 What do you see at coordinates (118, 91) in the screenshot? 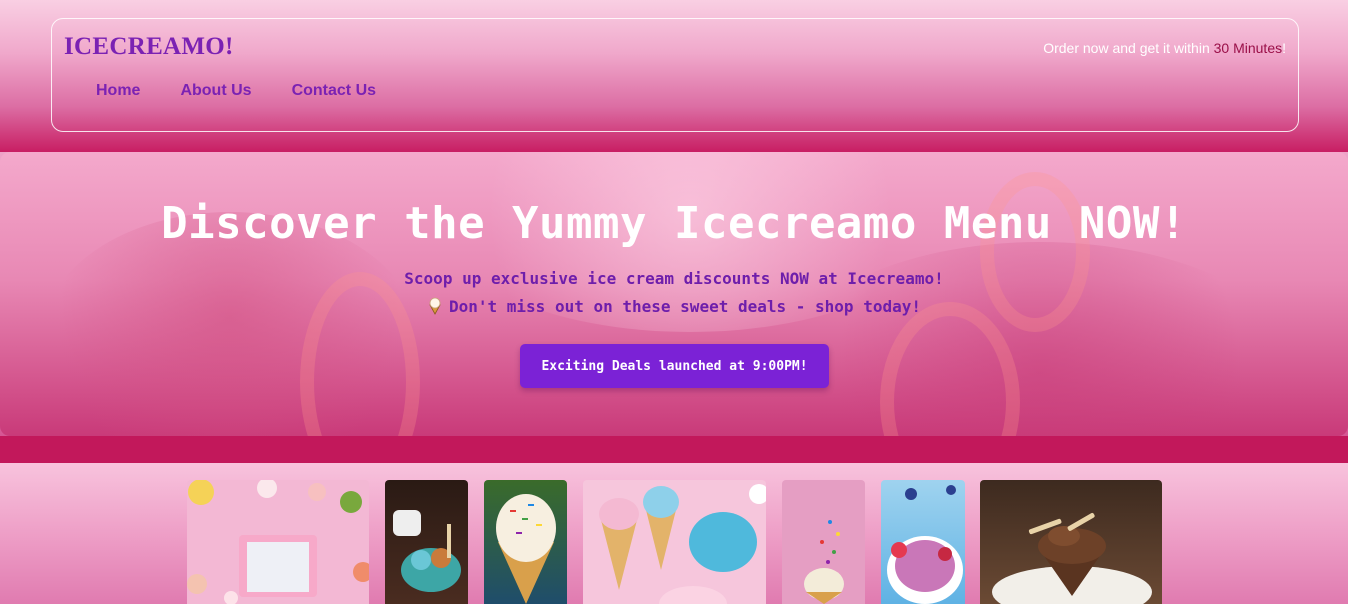
I see `nav-home: Home` at bounding box center [118, 91].